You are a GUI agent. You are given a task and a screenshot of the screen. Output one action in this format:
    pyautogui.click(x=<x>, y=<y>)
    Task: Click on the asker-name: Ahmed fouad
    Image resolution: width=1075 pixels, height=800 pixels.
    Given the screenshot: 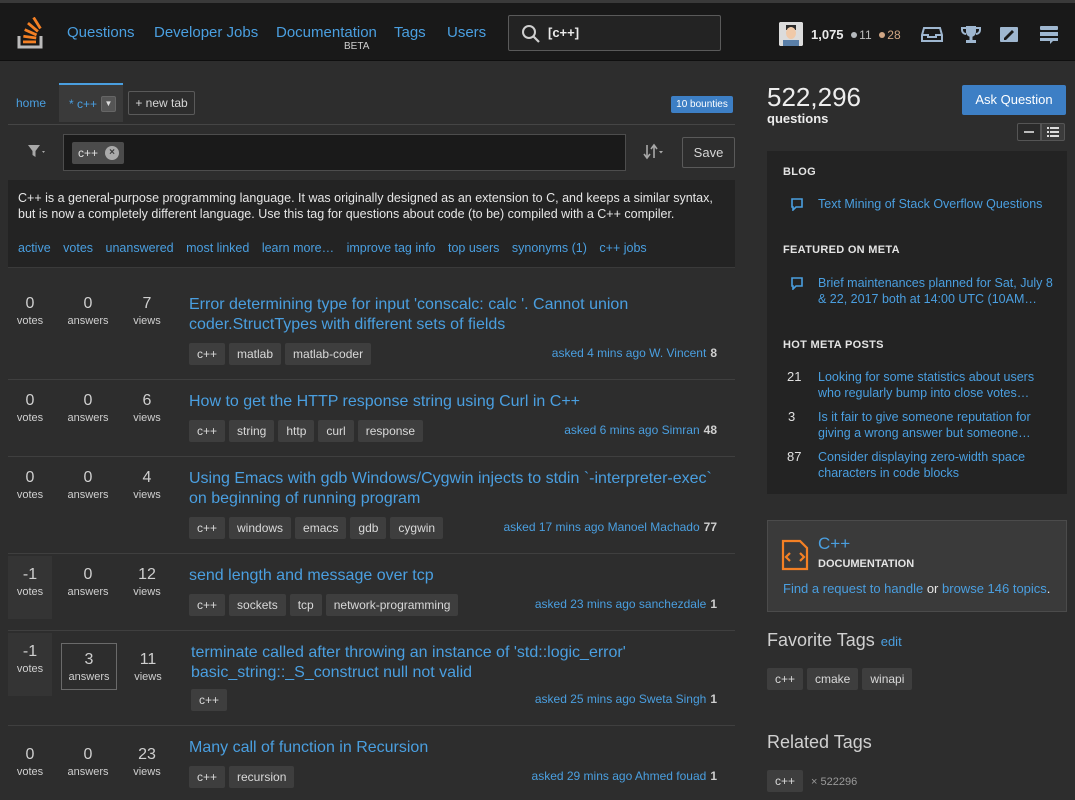 What is the action you would take?
    pyautogui.click(x=670, y=776)
    